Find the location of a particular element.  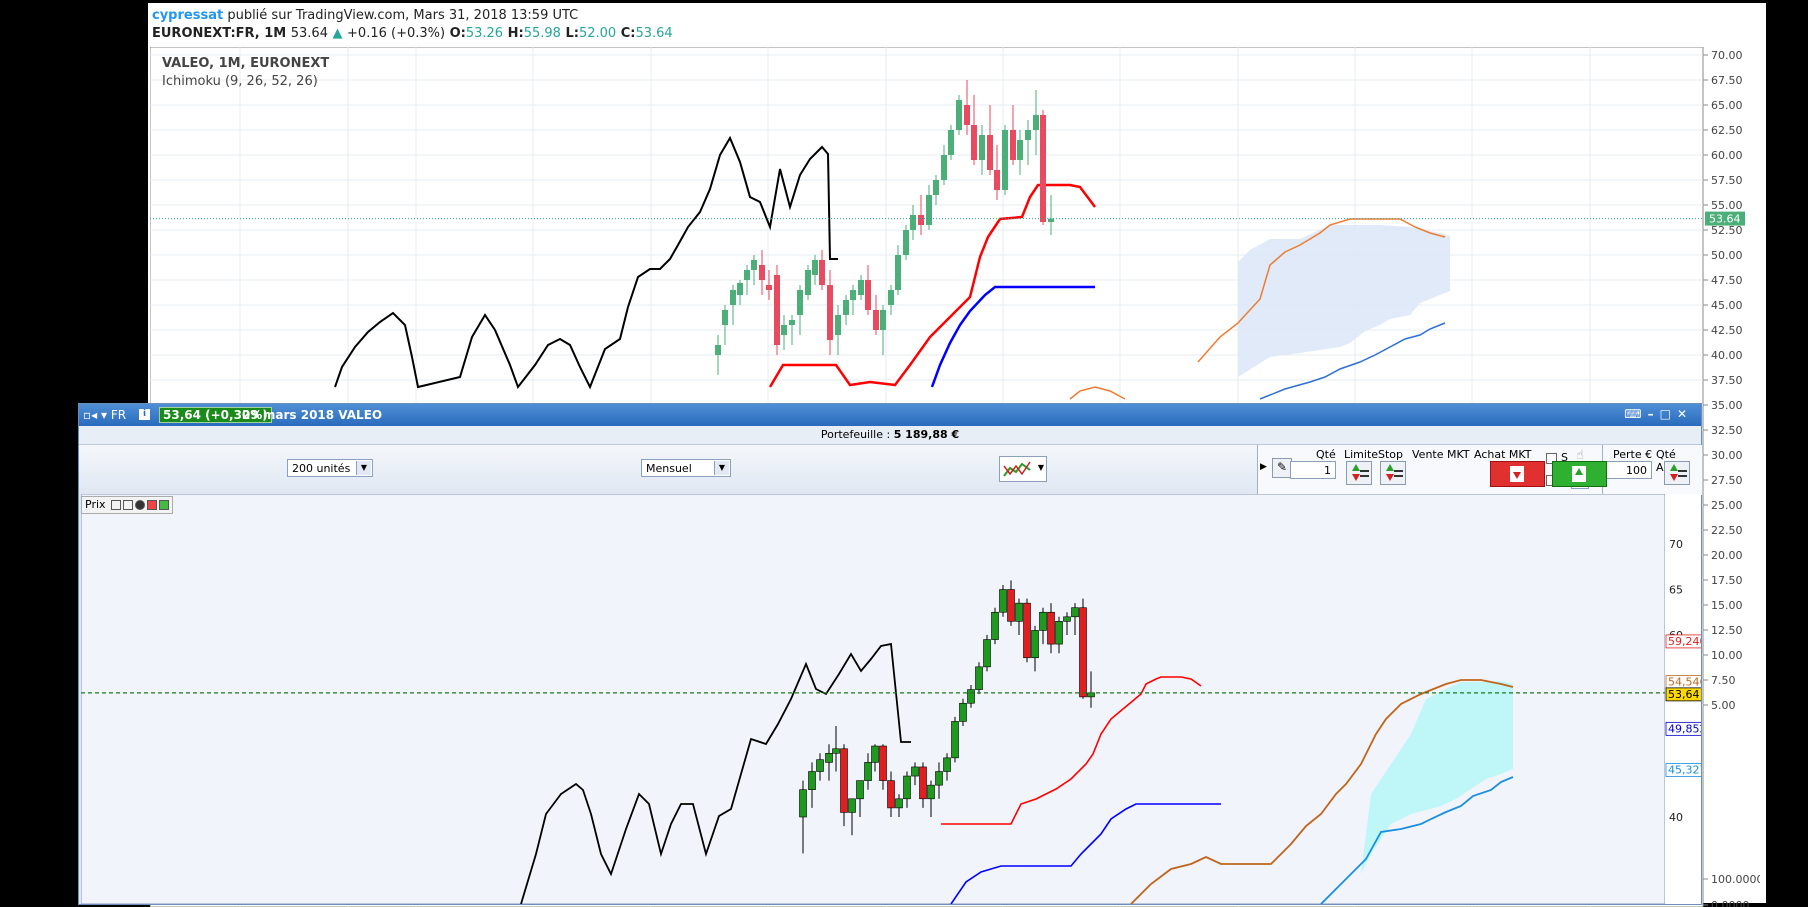

tv-axis-label: 100.0000 is located at coordinates (1735, 879).